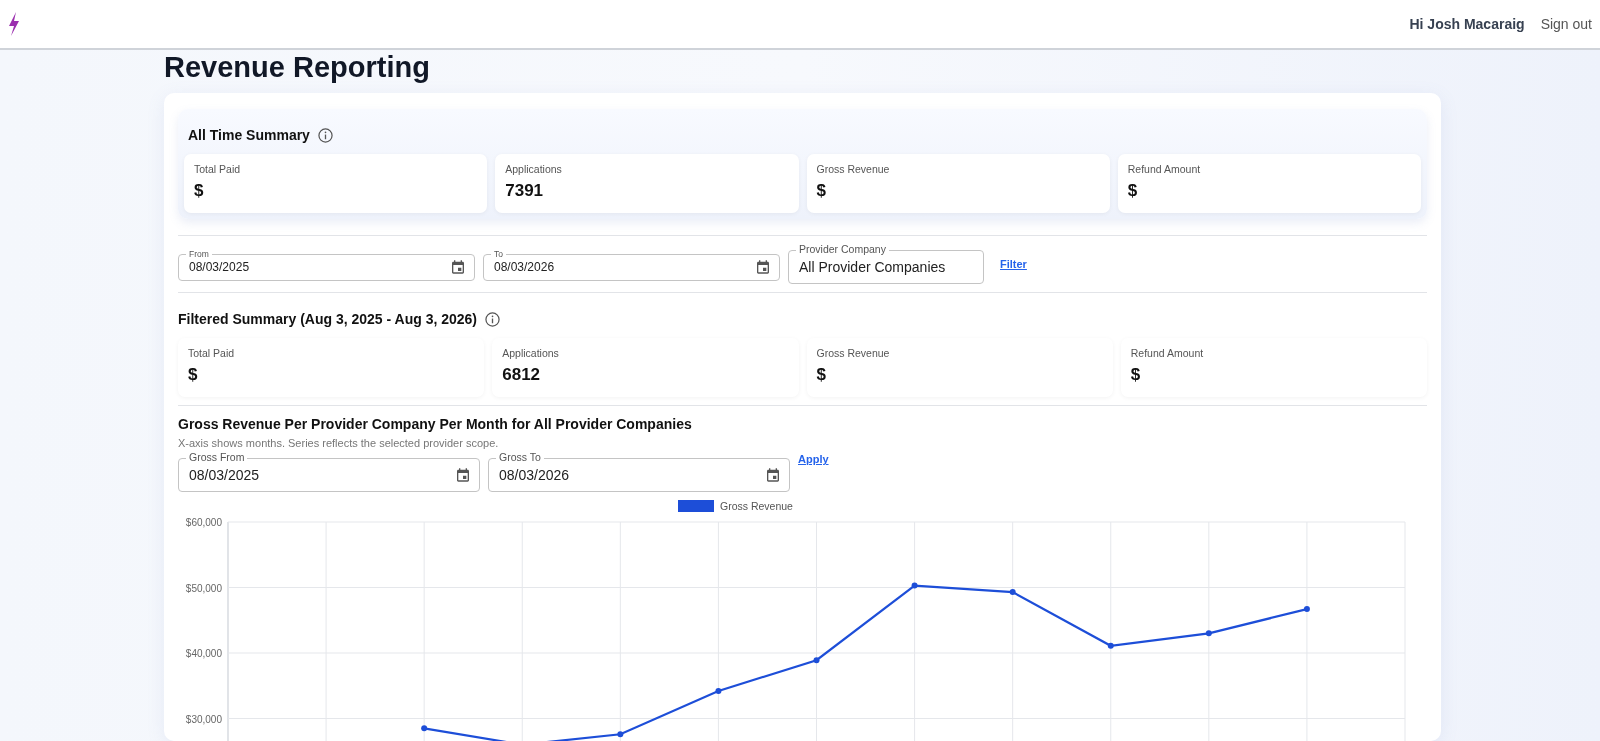 The height and width of the screenshot is (741, 1600). I want to click on lightning-logo-icon, so click(14, 24).